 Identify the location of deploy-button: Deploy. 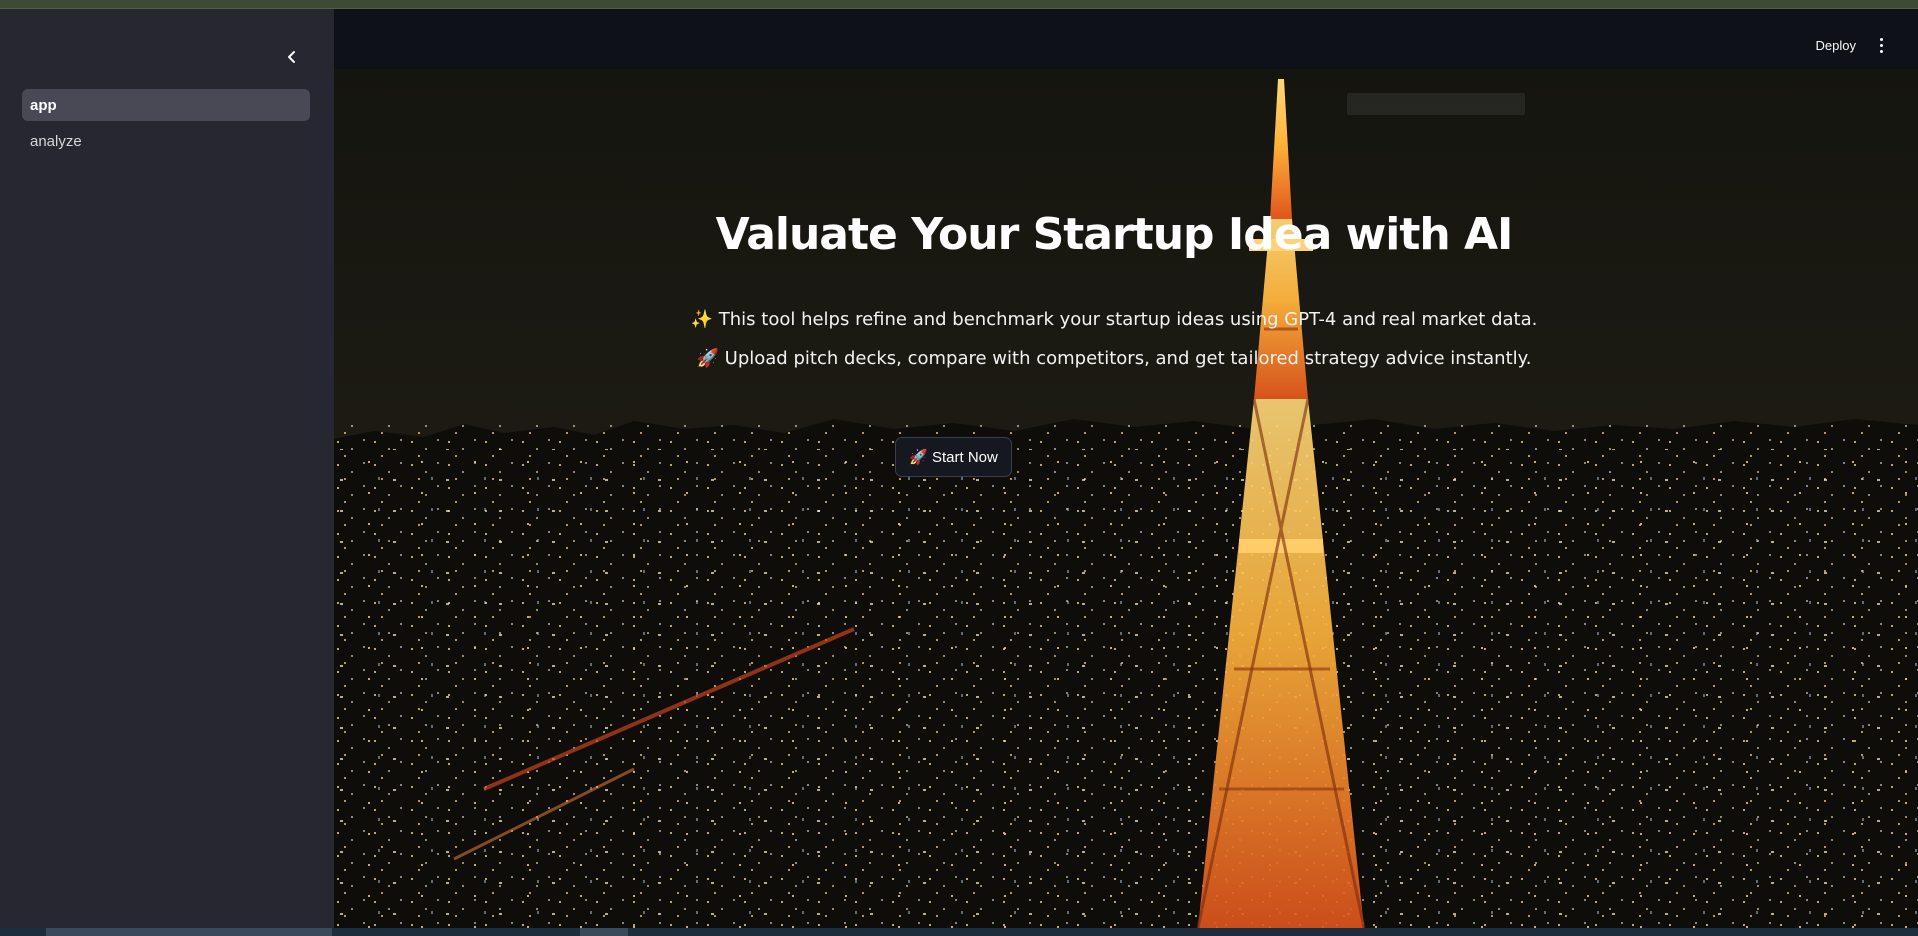
(1836, 45).